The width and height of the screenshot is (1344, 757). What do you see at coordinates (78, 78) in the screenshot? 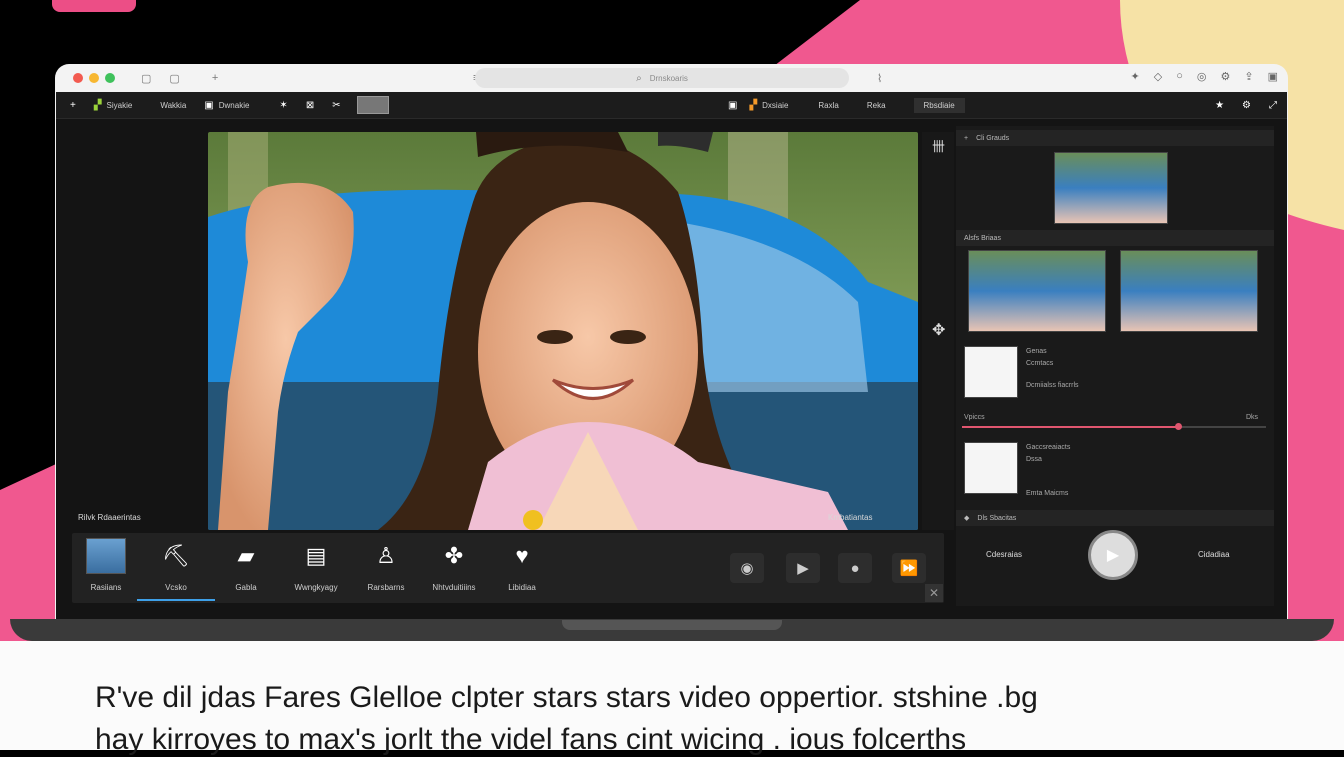
I see `close-dot` at bounding box center [78, 78].